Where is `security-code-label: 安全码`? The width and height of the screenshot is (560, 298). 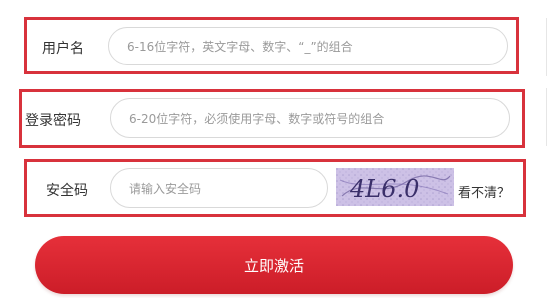
security-code-label: 安全码 is located at coordinates (67, 191).